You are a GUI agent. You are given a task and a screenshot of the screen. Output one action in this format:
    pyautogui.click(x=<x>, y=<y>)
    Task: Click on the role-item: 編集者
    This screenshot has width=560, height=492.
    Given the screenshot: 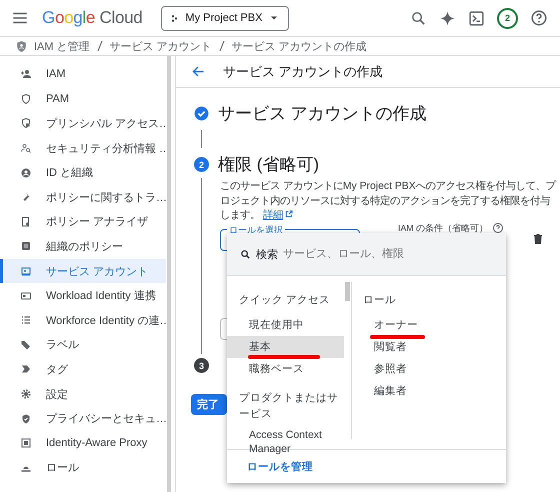 What is the action you would take?
    pyautogui.click(x=434, y=391)
    